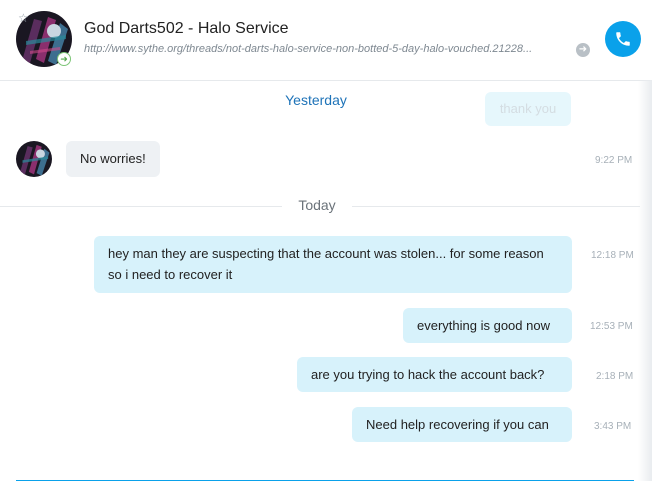  What do you see at coordinates (317, 205) in the screenshot?
I see `day-separator-today: Today` at bounding box center [317, 205].